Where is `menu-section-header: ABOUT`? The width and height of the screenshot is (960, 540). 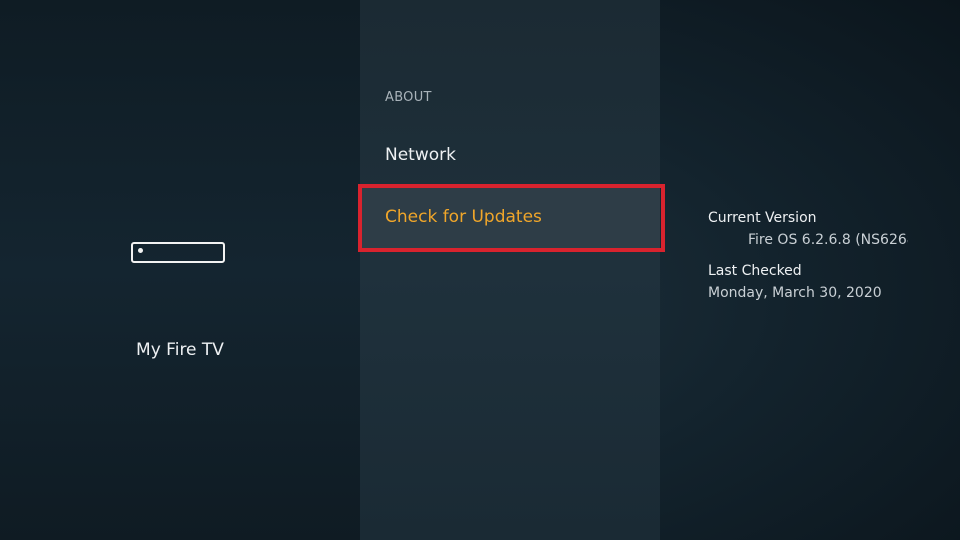
menu-section-header: ABOUT is located at coordinates (408, 97).